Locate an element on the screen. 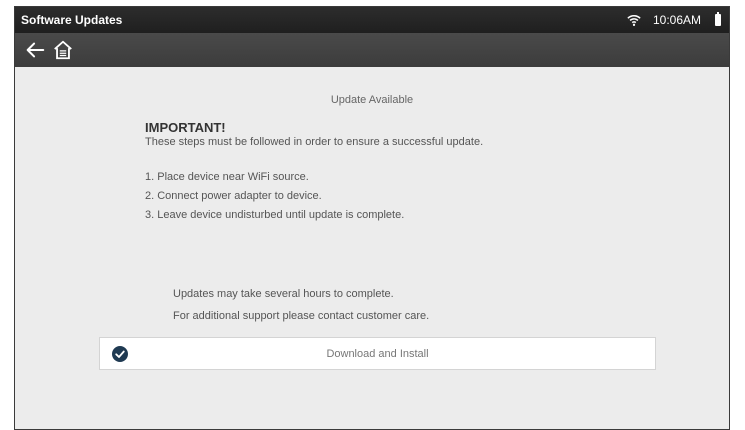 This screenshot has width=745, height=430. home-button is located at coordinates (63, 50).